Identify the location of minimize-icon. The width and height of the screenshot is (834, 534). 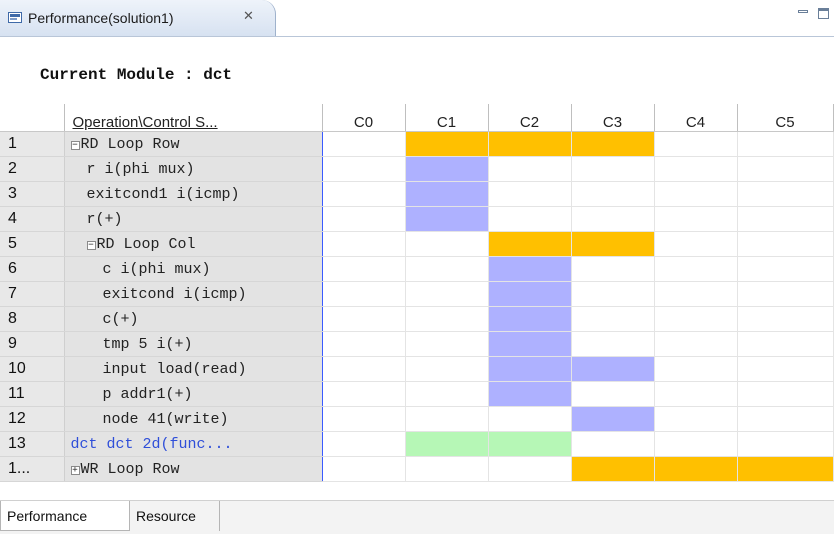
(803, 13).